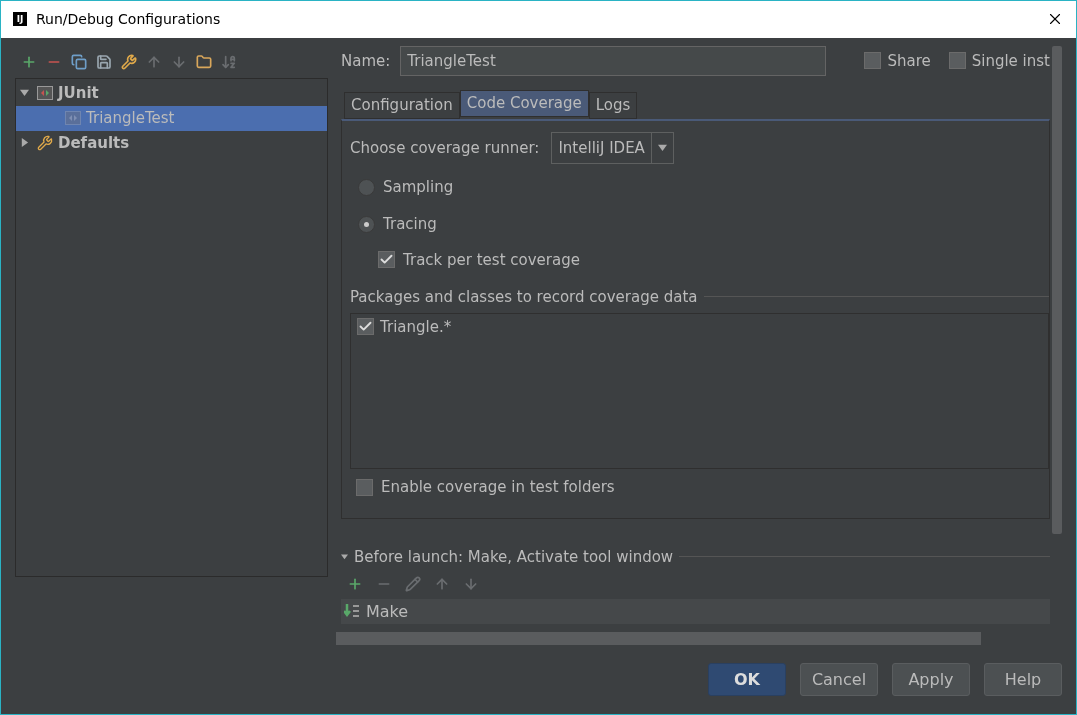  Describe the element at coordinates (171, 118) in the screenshot. I see `tree-item: TriangleTest` at that location.